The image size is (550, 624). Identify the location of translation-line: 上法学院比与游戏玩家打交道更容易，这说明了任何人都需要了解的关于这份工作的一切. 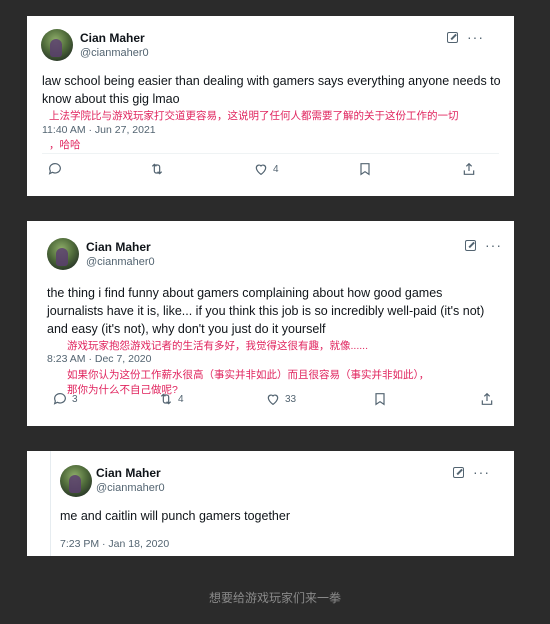
(254, 116).